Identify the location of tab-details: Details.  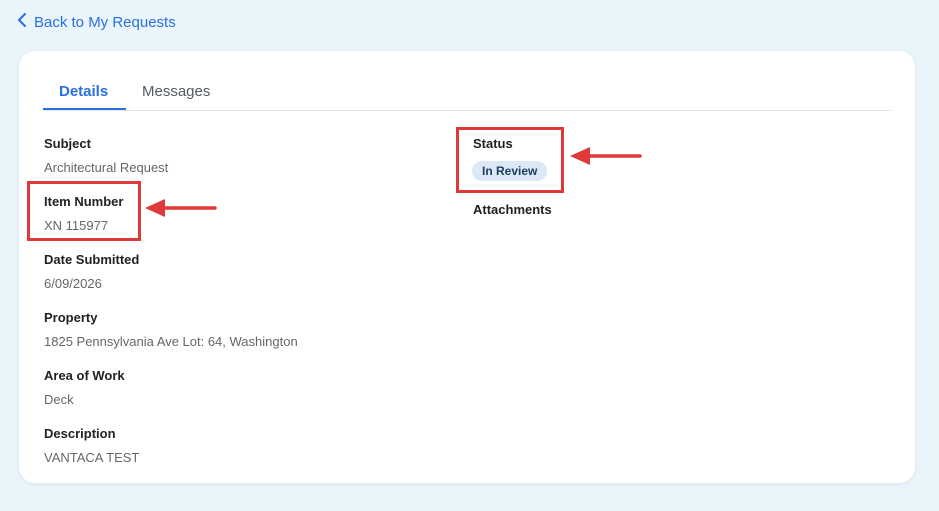
(83, 91).